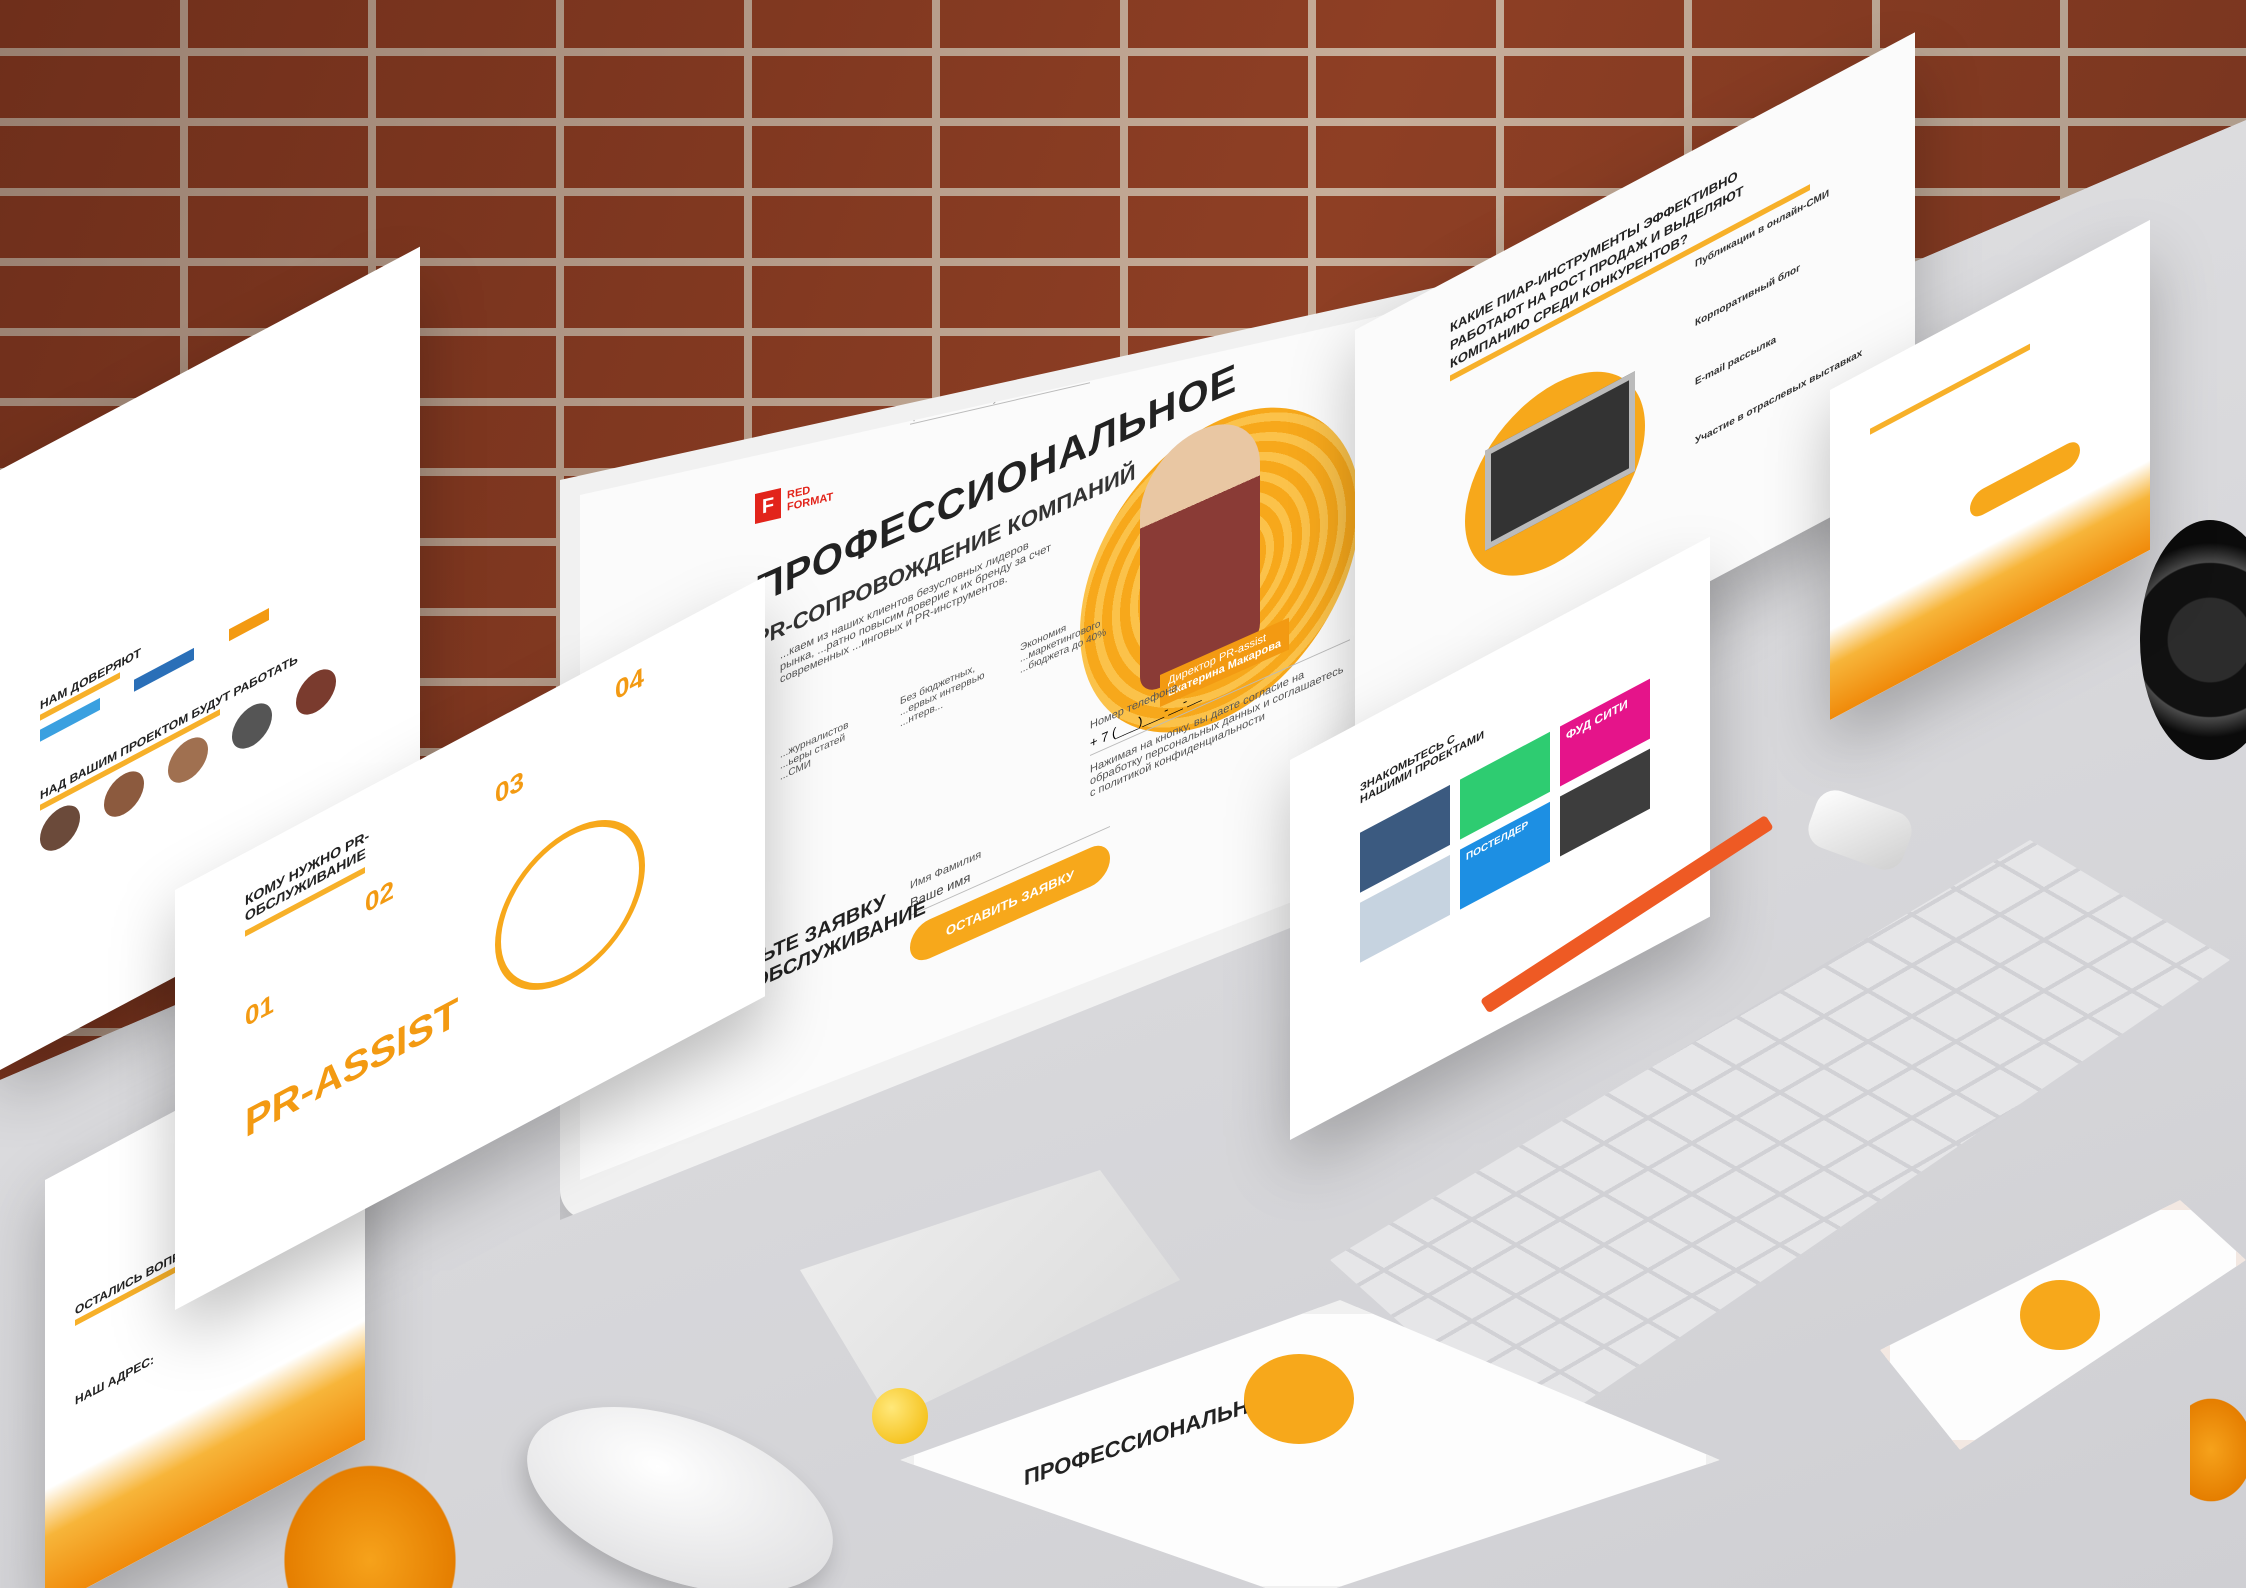 Image resolution: width=2246 pixels, height=1588 pixels. What do you see at coordinates (629, 683) in the screenshot?
I see `step-number: 04` at bounding box center [629, 683].